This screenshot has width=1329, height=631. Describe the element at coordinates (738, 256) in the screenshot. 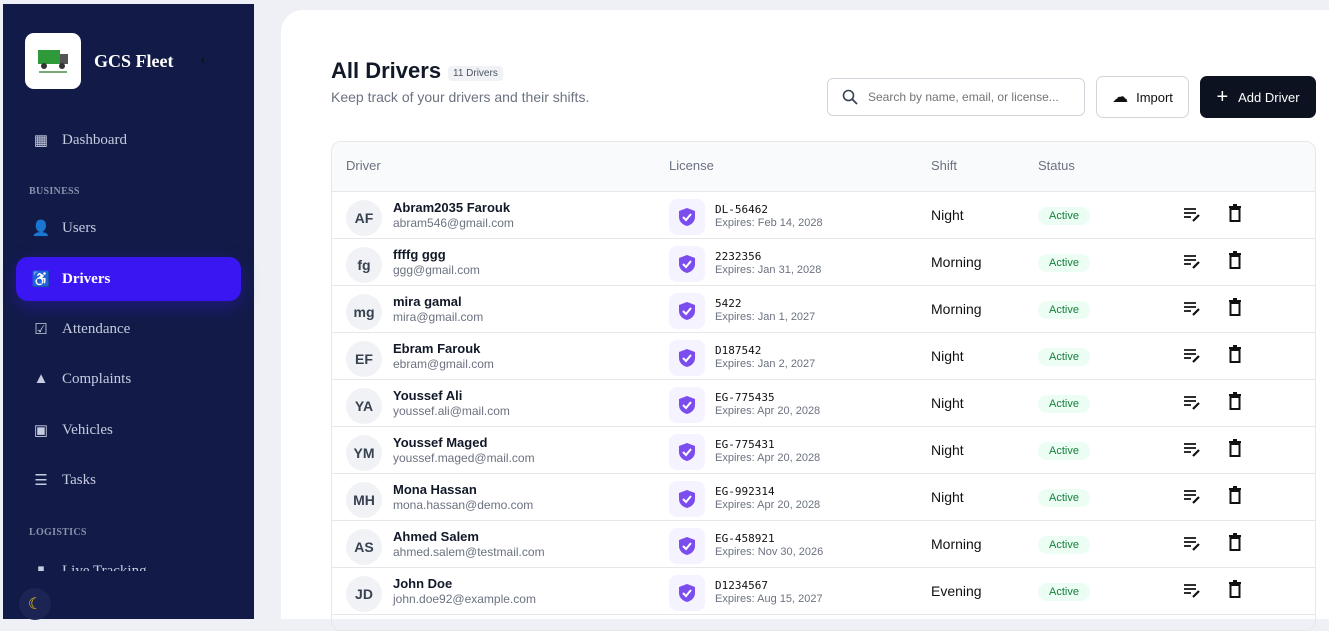

I see `license-number: 2232356` at that location.